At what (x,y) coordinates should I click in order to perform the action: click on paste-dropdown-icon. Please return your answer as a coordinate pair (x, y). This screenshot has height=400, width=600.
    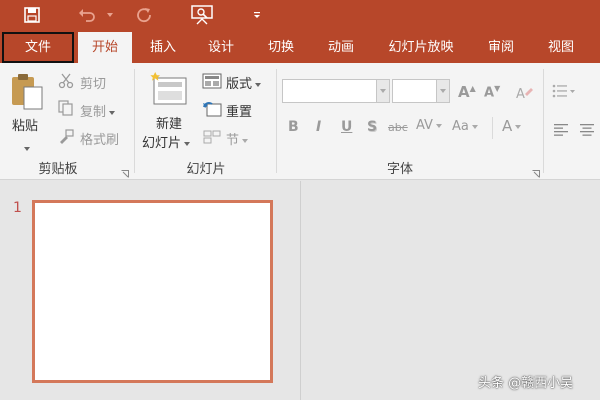
    Looking at the image, I should click on (27, 147).